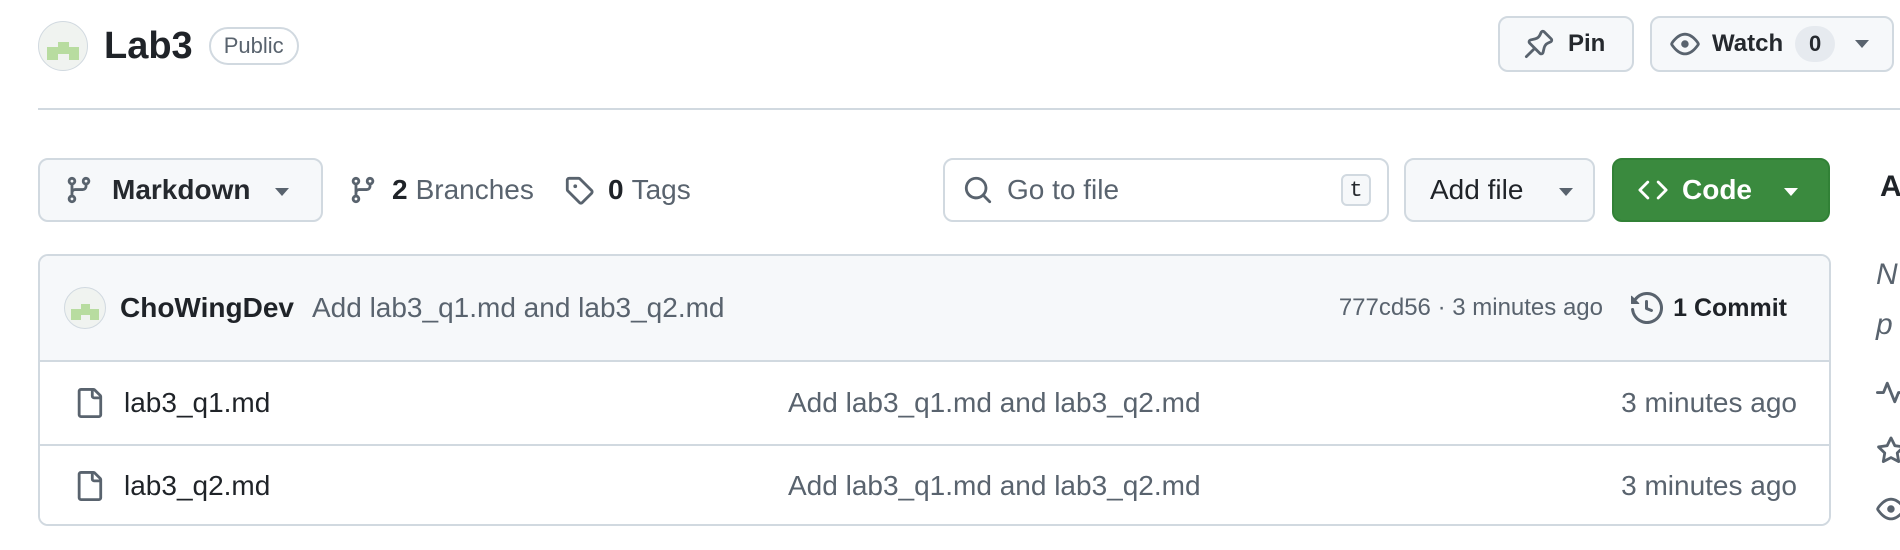 The width and height of the screenshot is (1900, 550). Describe the element at coordinates (1884, 324) in the screenshot. I see `about-description-line: p` at that location.